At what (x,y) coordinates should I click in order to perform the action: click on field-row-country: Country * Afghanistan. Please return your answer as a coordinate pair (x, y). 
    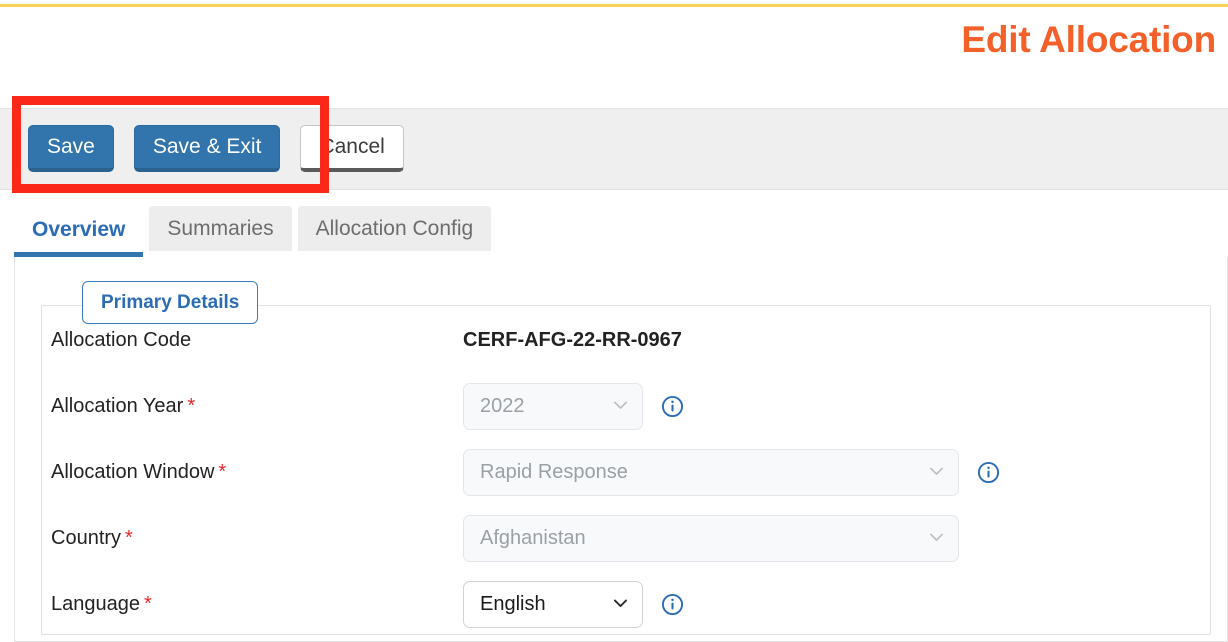
    Looking at the image, I should click on (611, 538).